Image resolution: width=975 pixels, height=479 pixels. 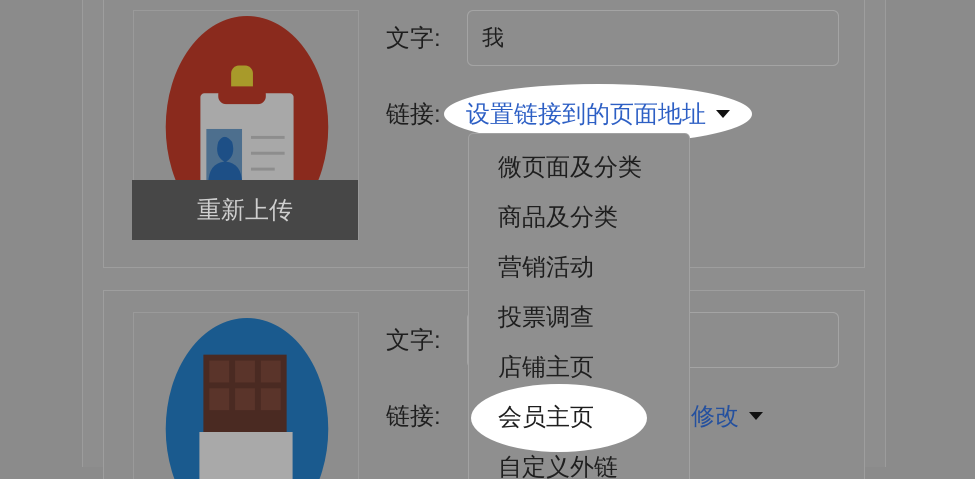 What do you see at coordinates (579, 218) in the screenshot?
I see `menu-item: 商品及分类` at bounding box center [579, 218].